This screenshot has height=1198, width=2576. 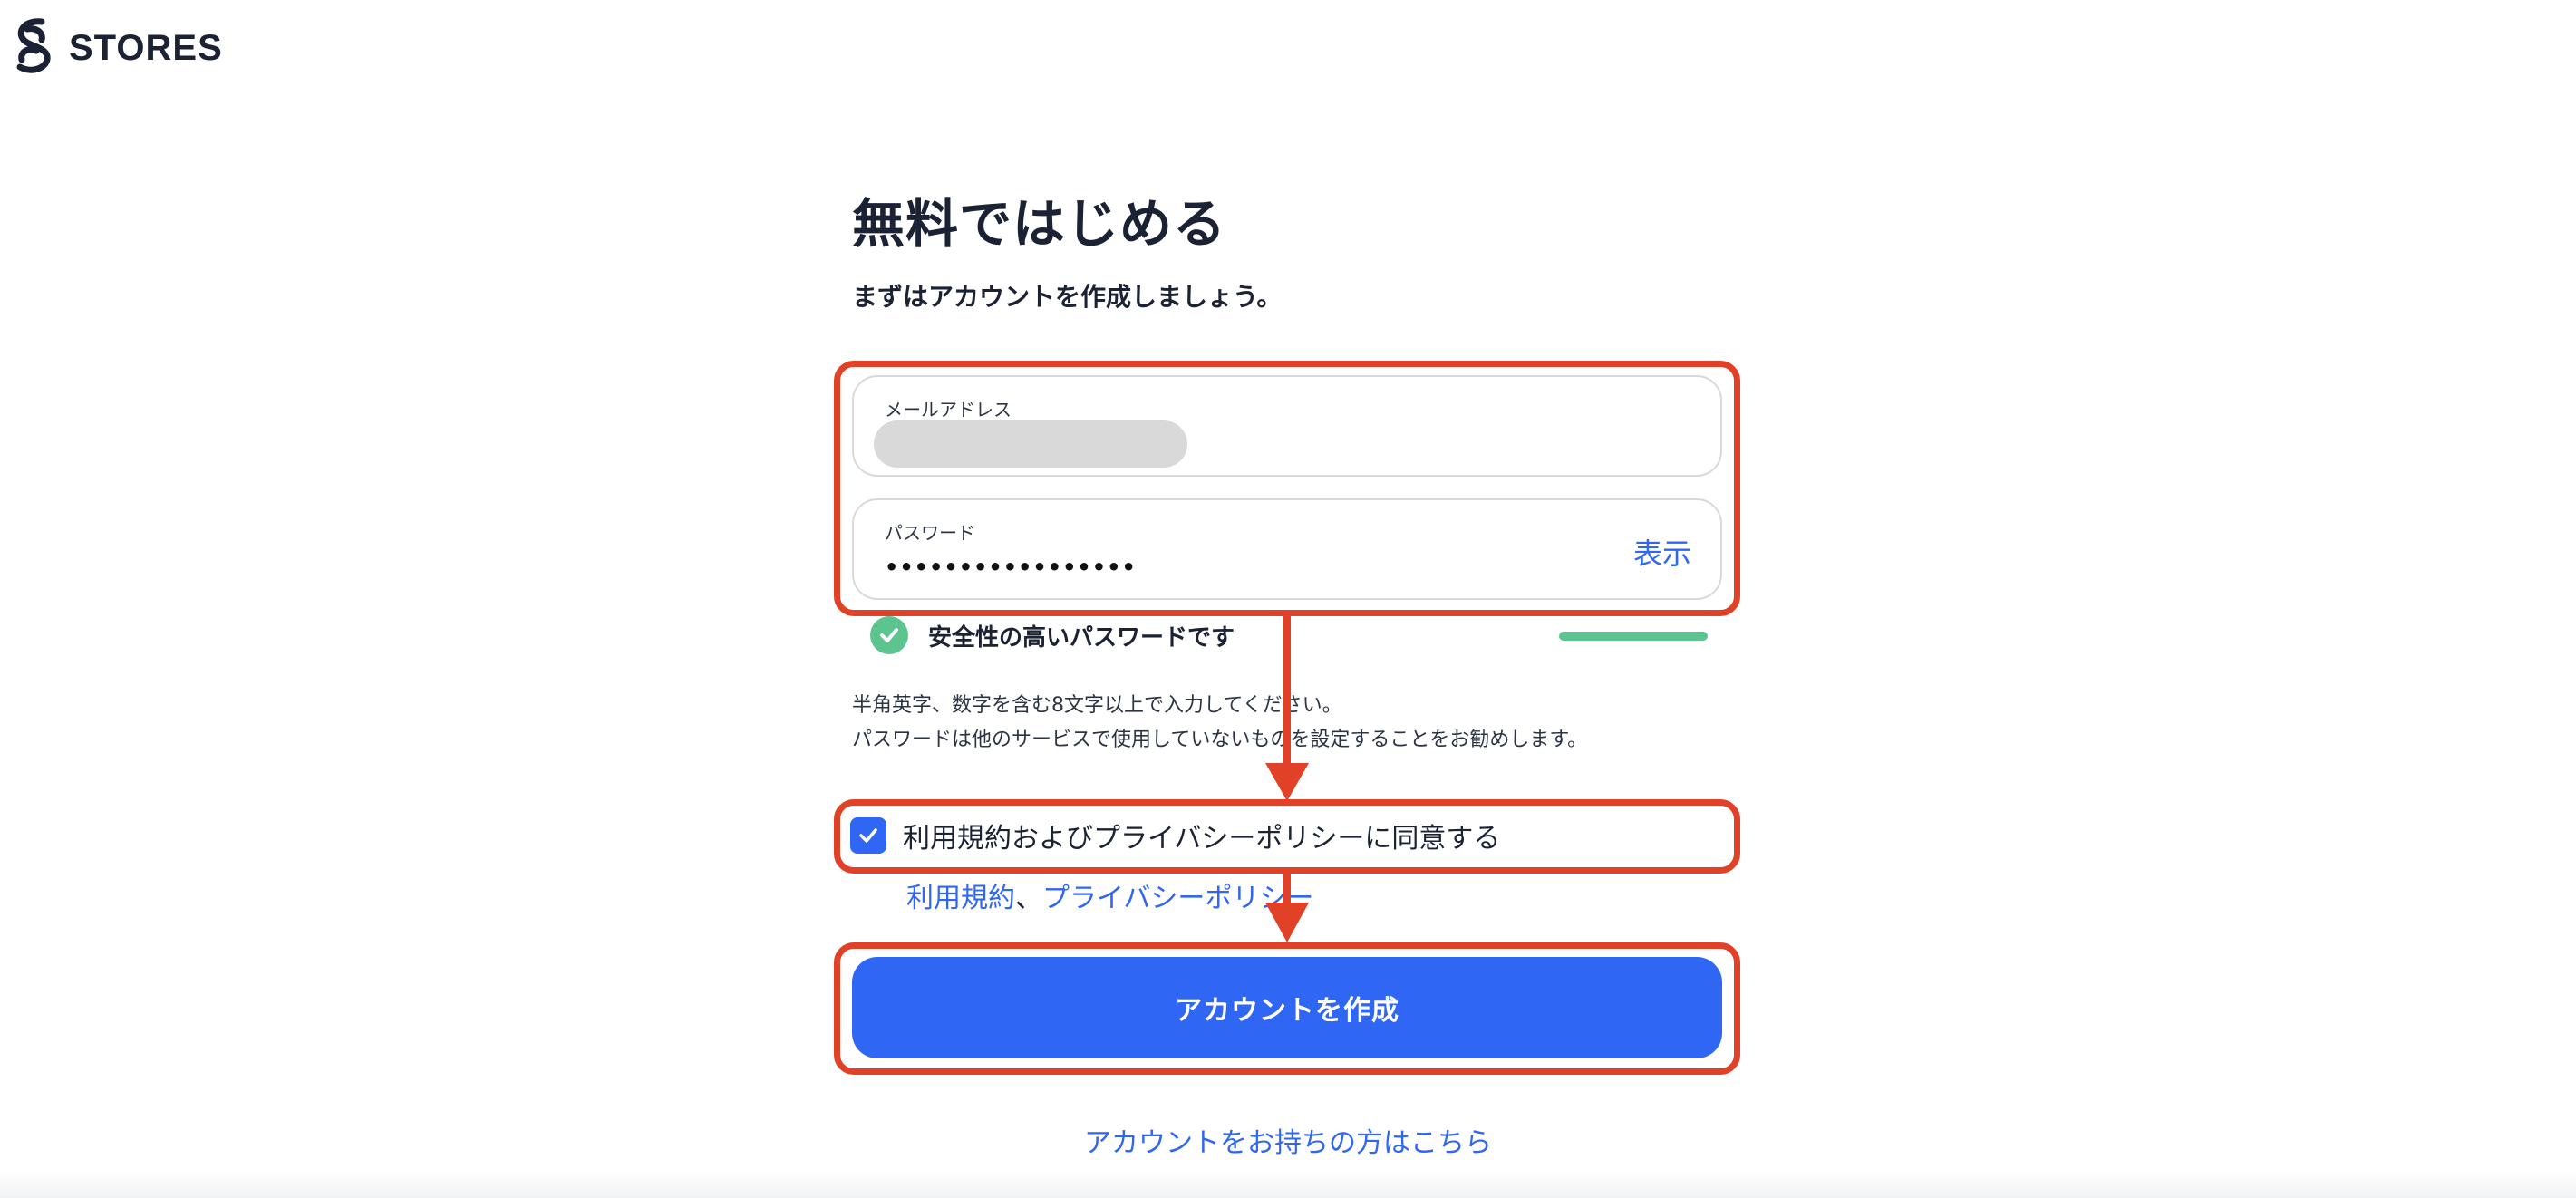 What do you see at coordinates (930, 533) in the screenshot?
I see `password-label: パスワード` at bounding box center [930, 533].